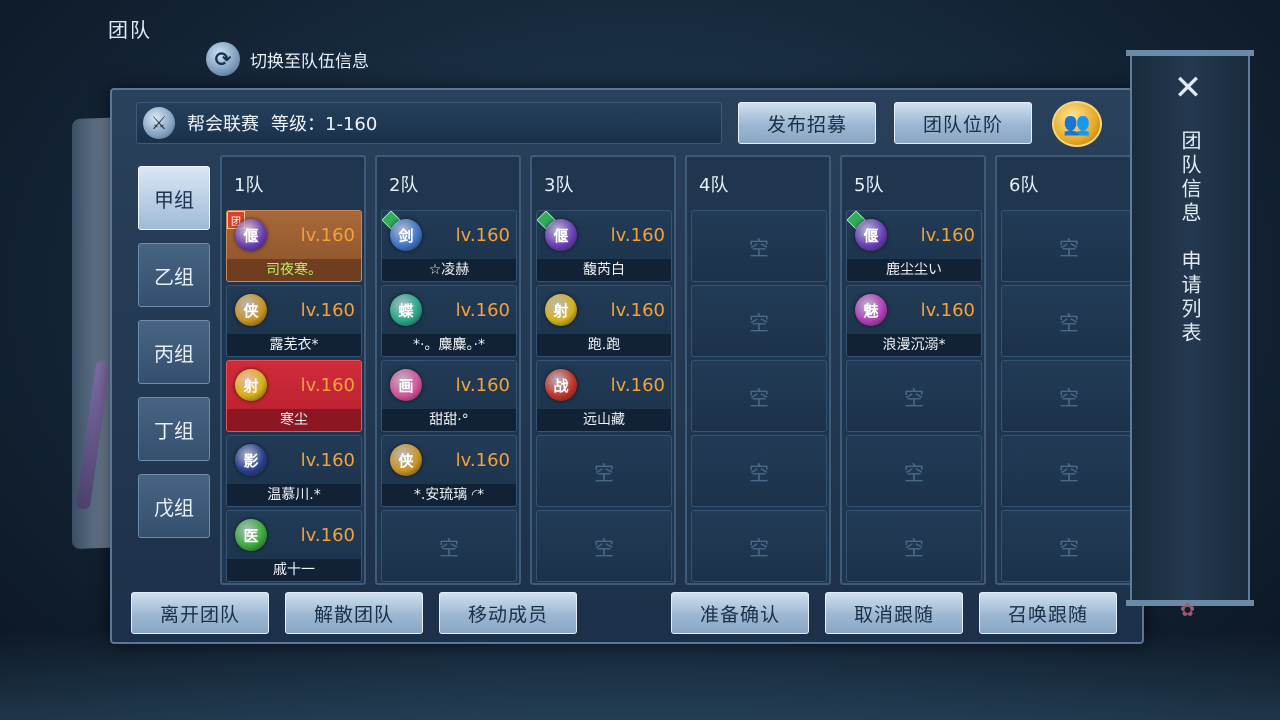  What do you see at coordinates (251, 460) in the screenshot?
I see `class-icon: 影` at bounding box center [251, 460].